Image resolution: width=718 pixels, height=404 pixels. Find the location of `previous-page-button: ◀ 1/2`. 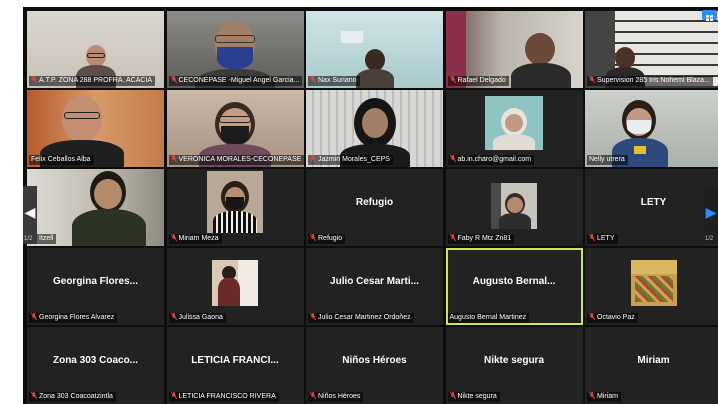

previous-page-button: ◀ 1/2 is located at coordinates (30, 215).